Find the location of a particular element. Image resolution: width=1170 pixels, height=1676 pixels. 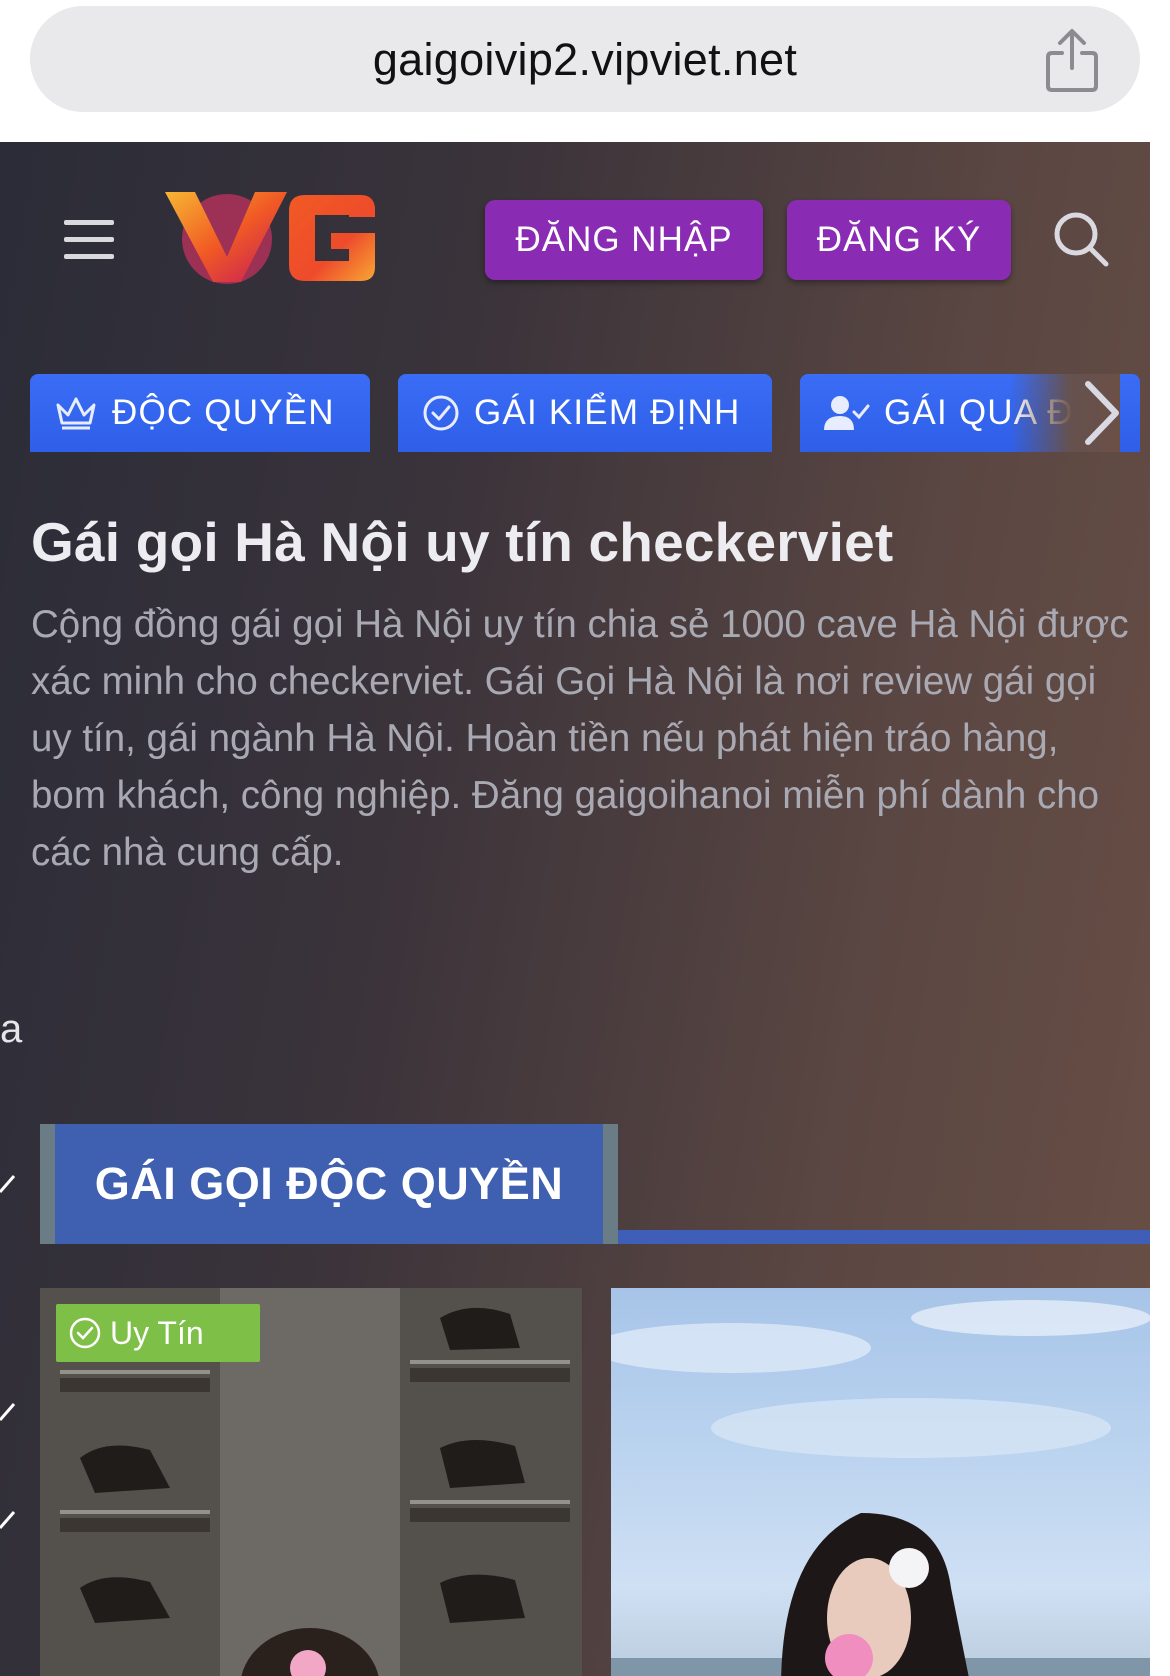

user-check-icon is located at coordinates (847, 413).